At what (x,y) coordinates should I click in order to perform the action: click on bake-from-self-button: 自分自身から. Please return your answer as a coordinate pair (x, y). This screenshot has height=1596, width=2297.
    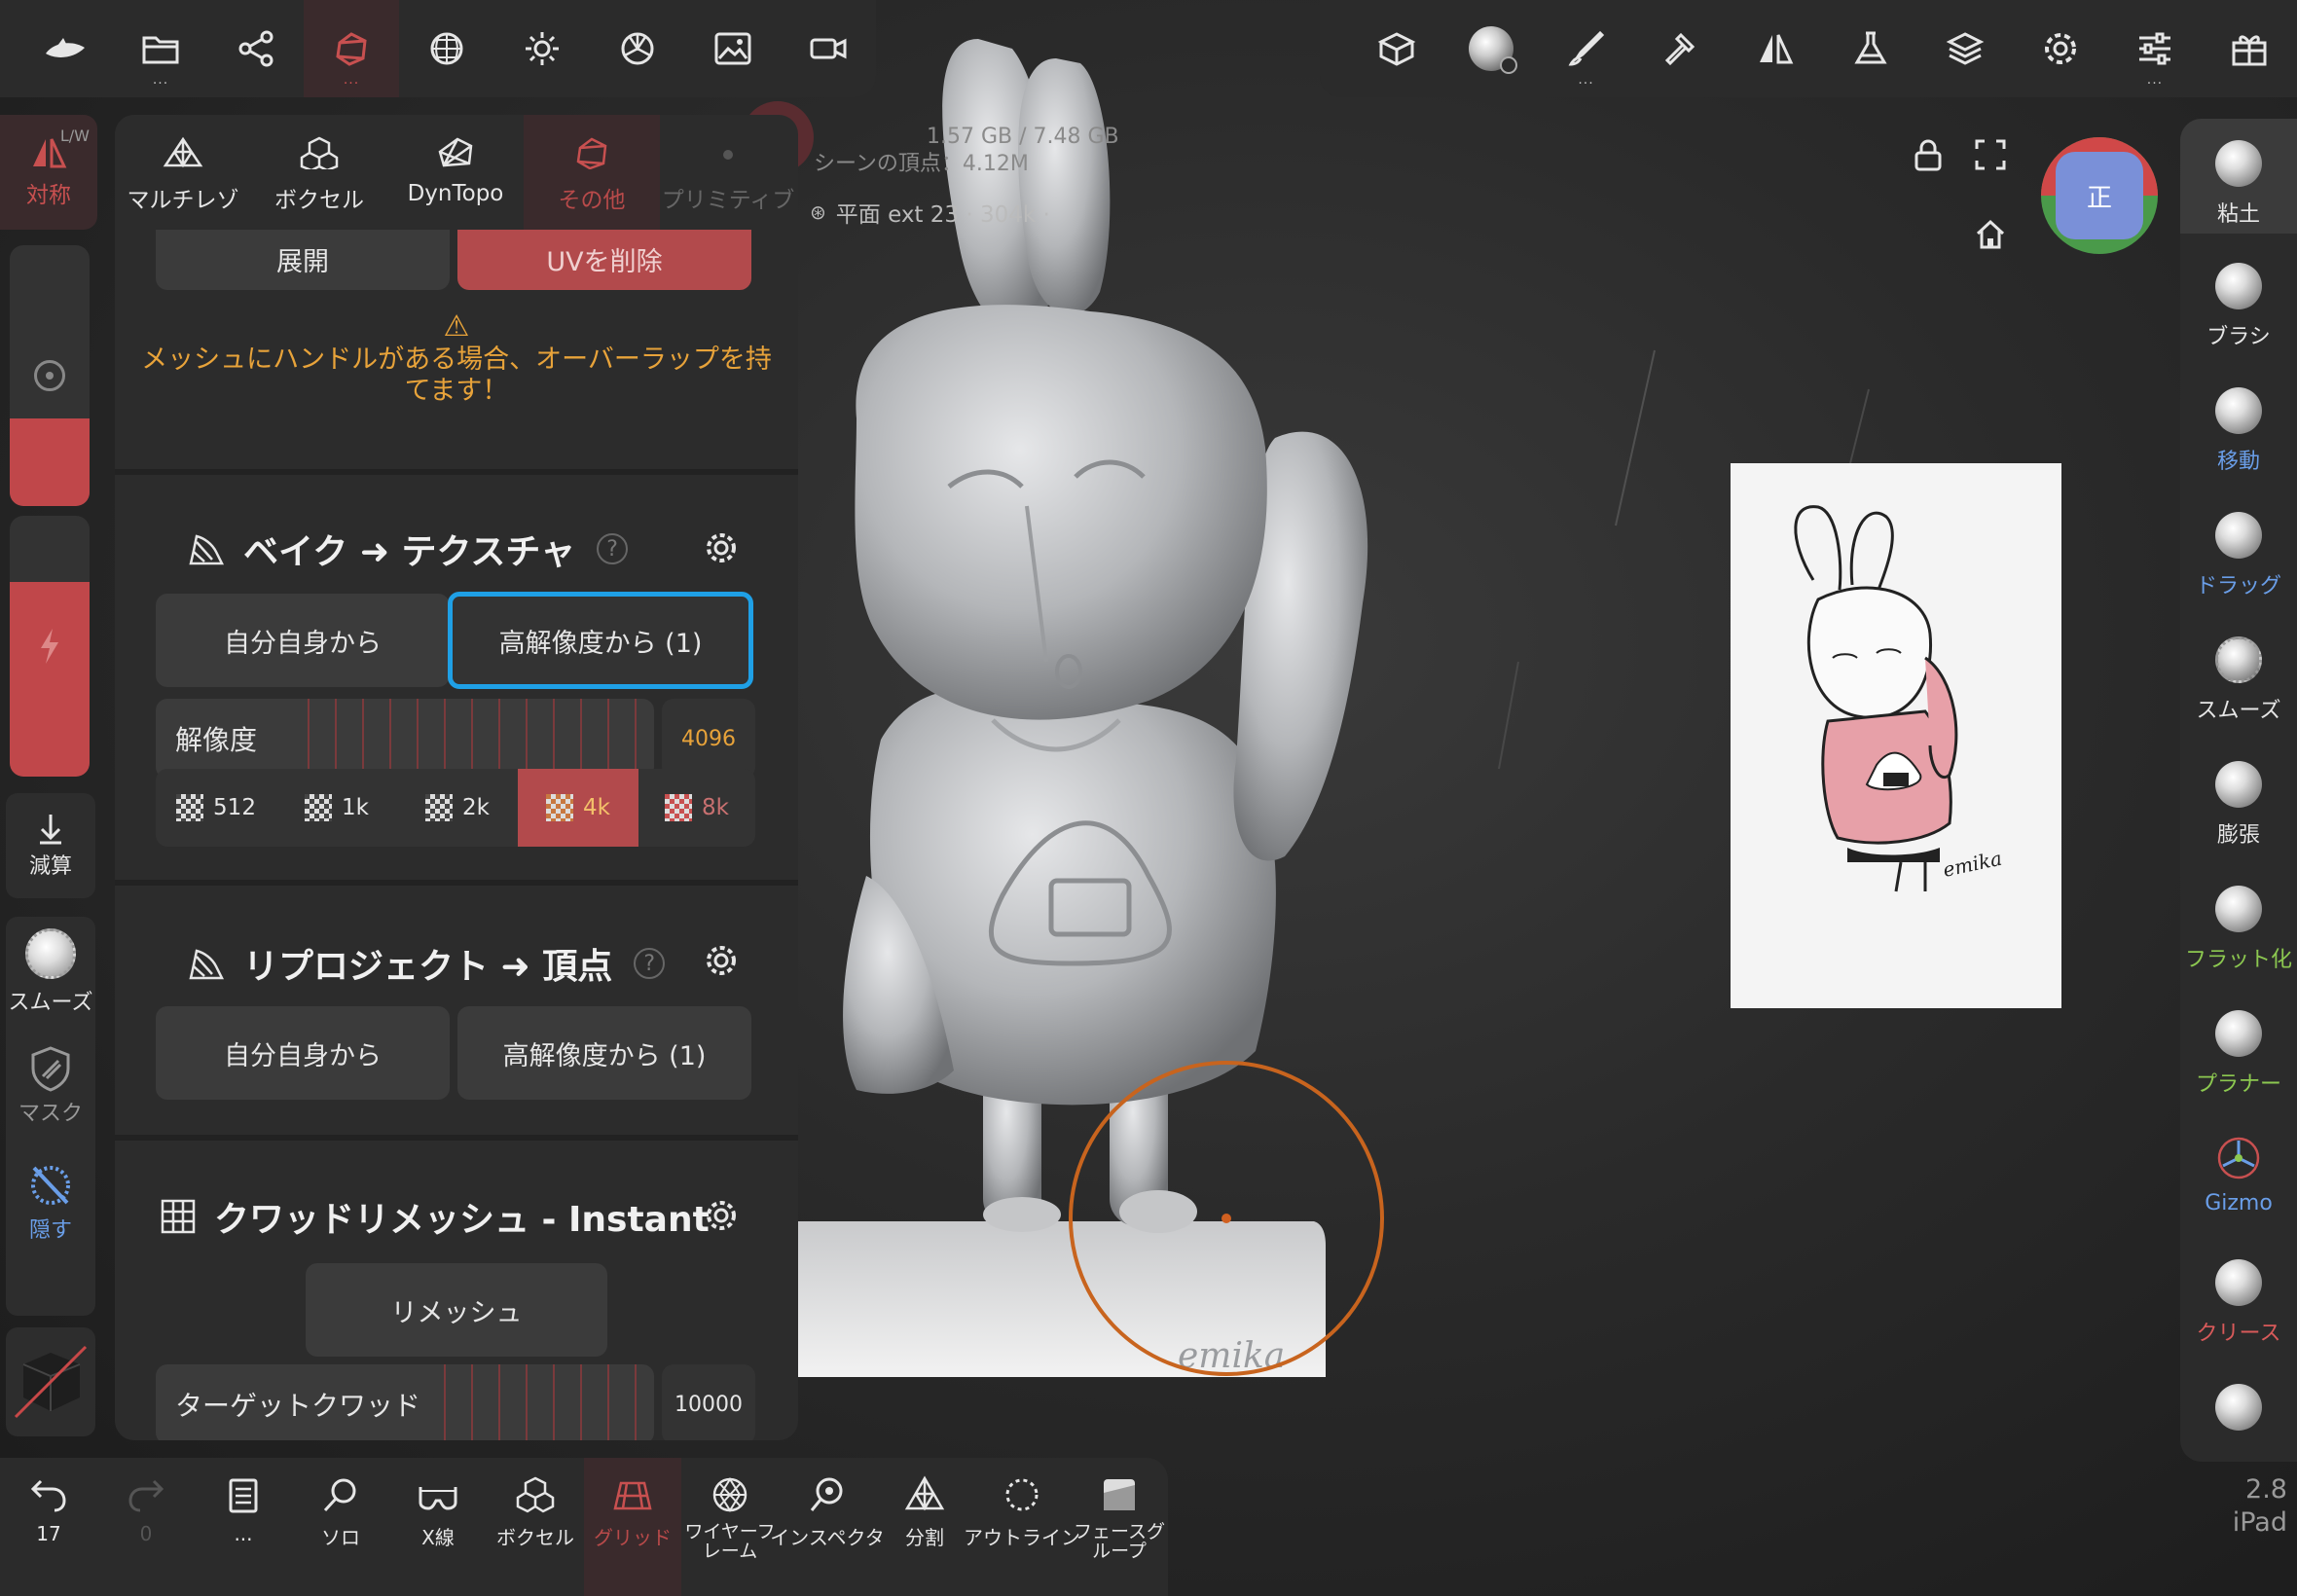
    Looking at the image, I should click on (303, 641).